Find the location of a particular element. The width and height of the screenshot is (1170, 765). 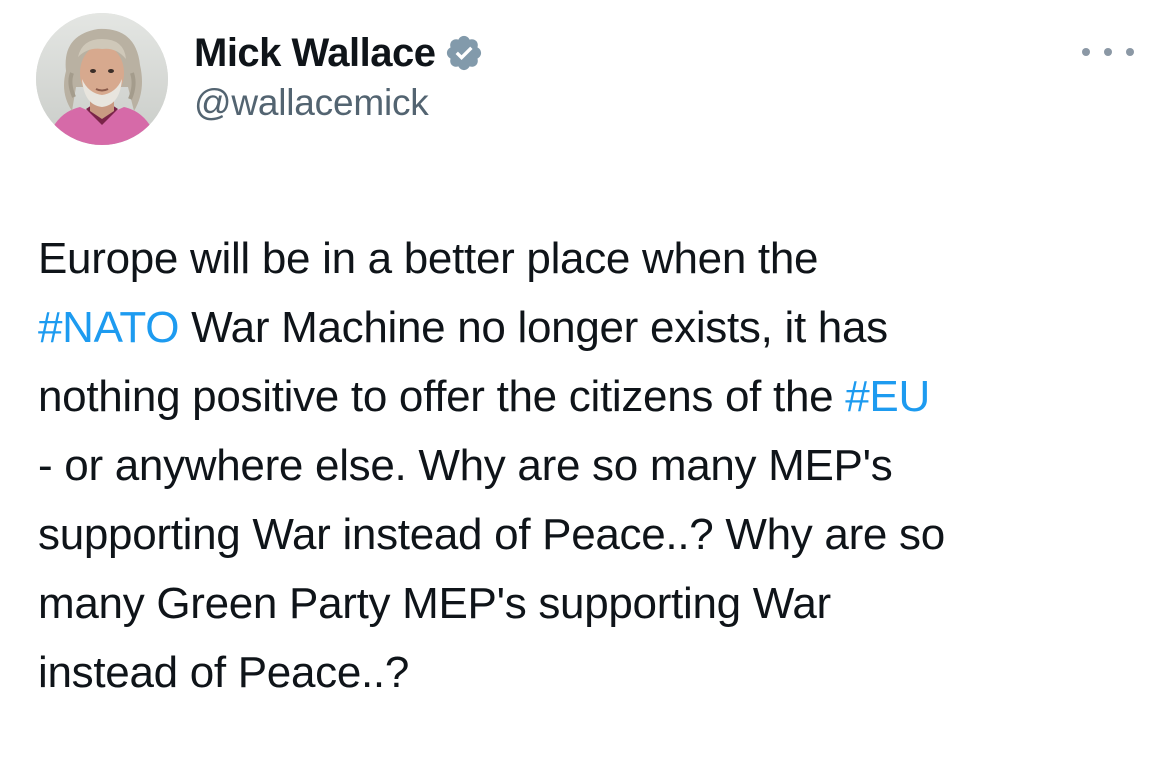

more-options-button is located at coordinates (1108, 52).